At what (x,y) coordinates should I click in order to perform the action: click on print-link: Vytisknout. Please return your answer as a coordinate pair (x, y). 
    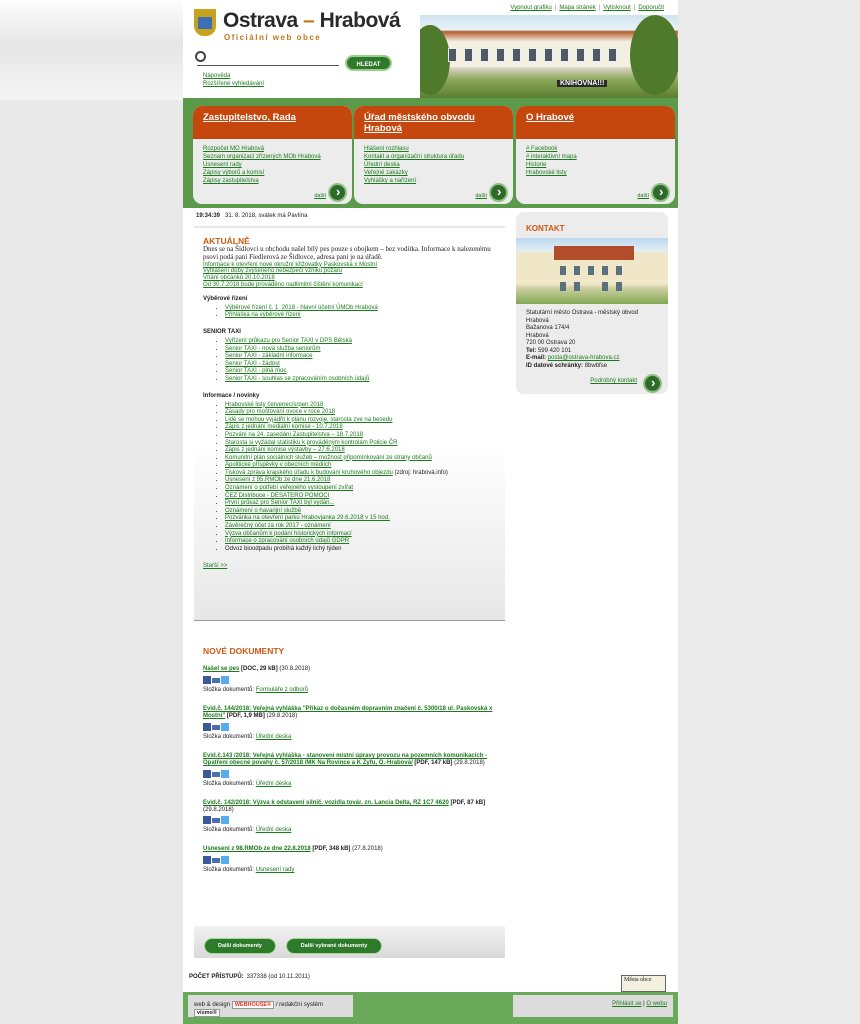
    Looking at the image, I should click on (616, 8).